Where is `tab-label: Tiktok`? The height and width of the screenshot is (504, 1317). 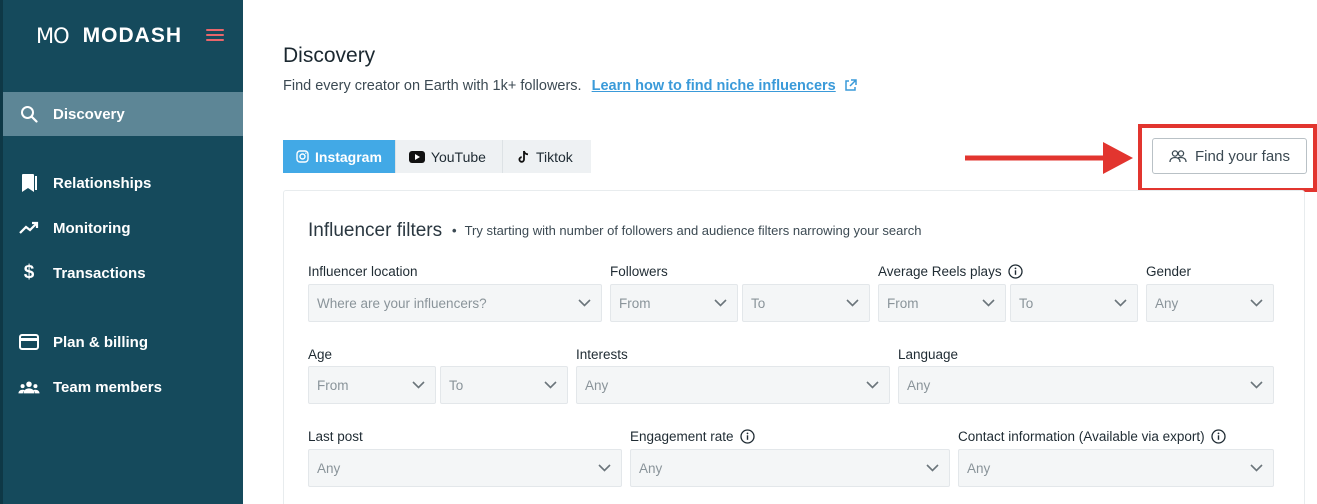
tab-label: Tiktok is located at coordinates (554, 156).